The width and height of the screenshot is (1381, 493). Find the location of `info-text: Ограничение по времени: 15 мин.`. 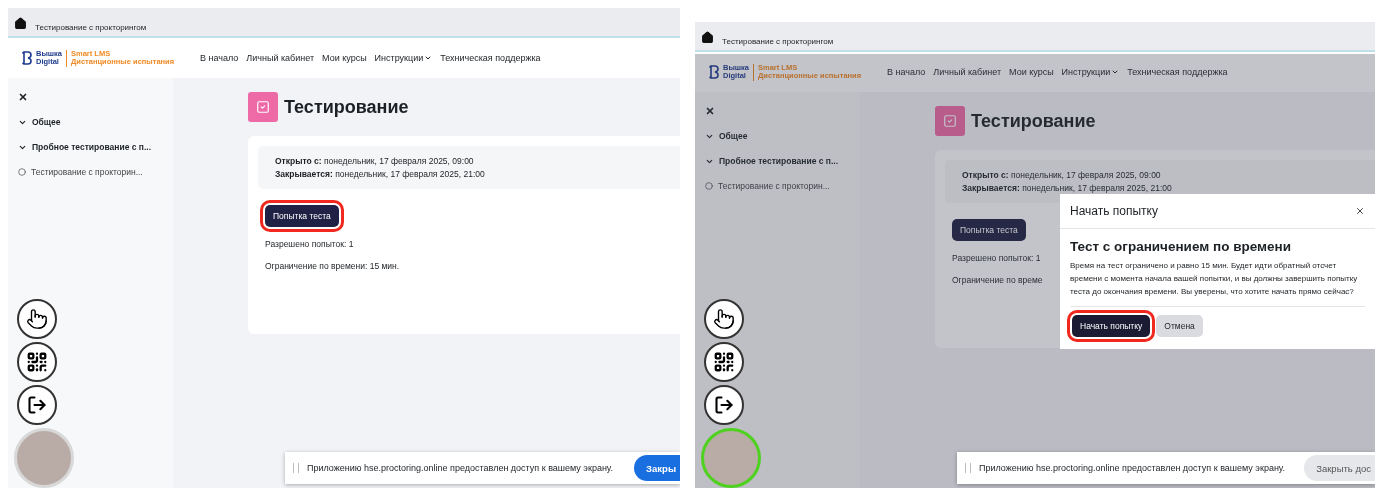

info-text: Ограничение по времени: 15 мин. is located at coordinates (332, 266).